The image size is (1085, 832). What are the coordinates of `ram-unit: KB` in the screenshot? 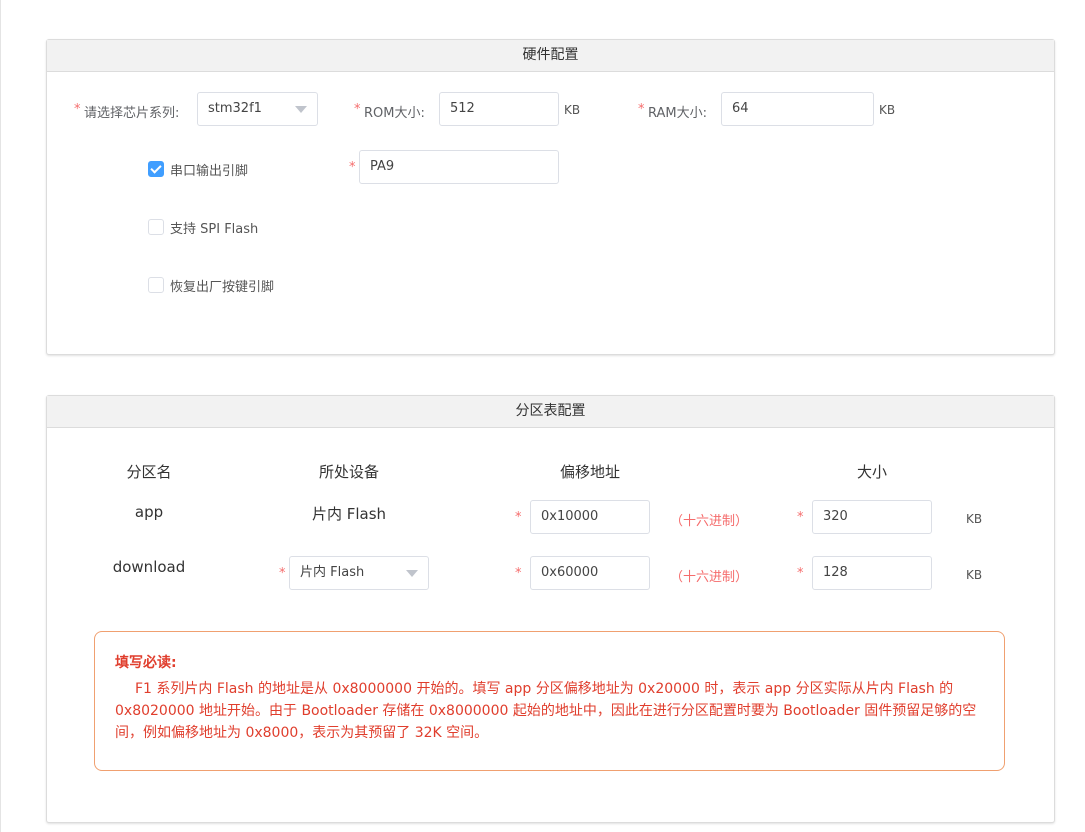 It's located at (887, 110).